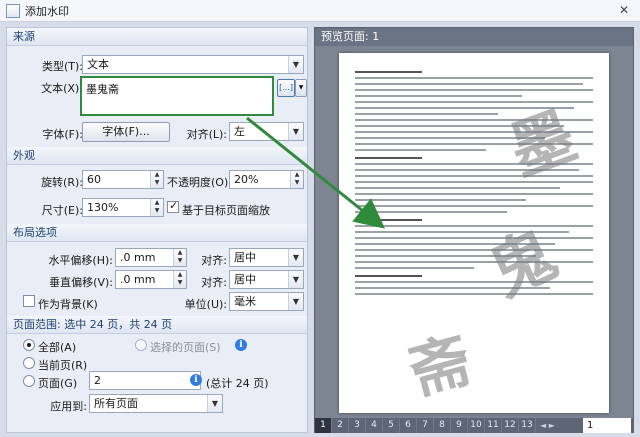  What do you see at coordinates (173, 206) in the screenshot?
I see `scale-to-page-checkbox` at bounding box center [173, 206].